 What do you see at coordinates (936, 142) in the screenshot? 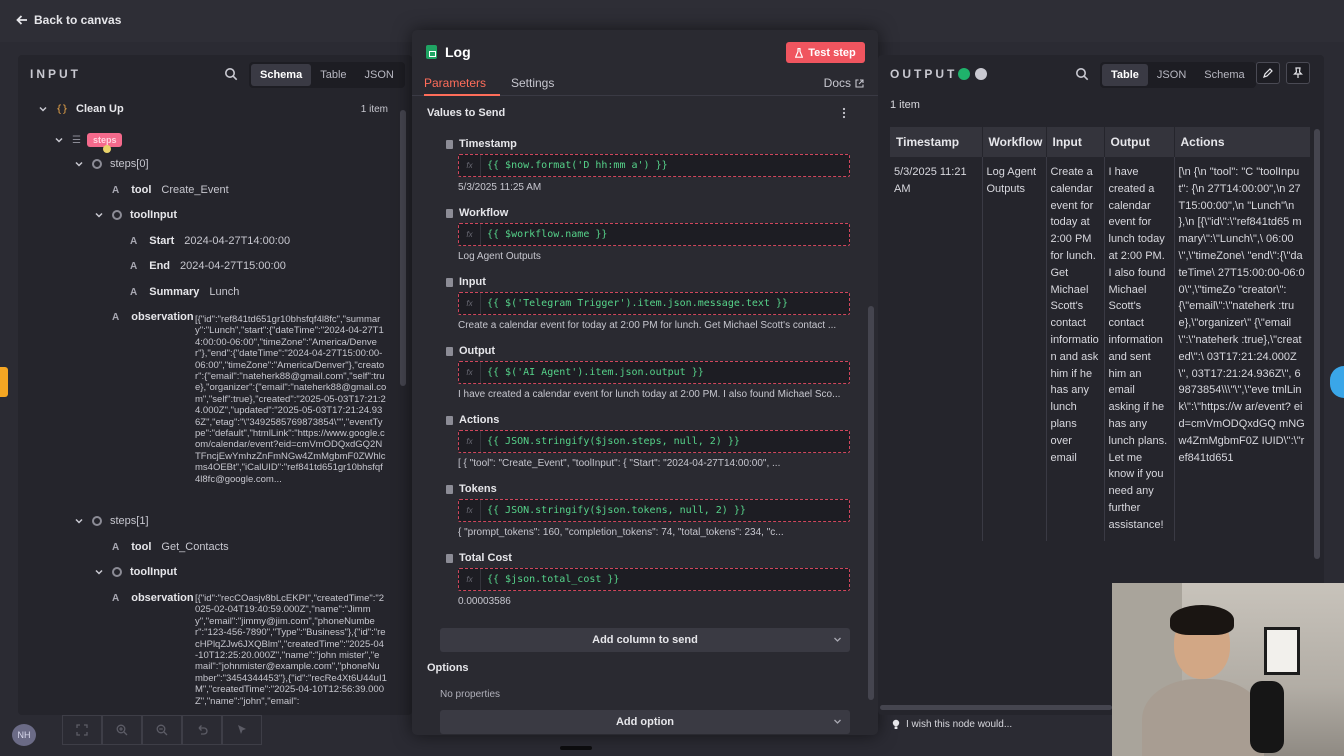
I see `column-header: Timestamp` at bounding box center [936, 142].